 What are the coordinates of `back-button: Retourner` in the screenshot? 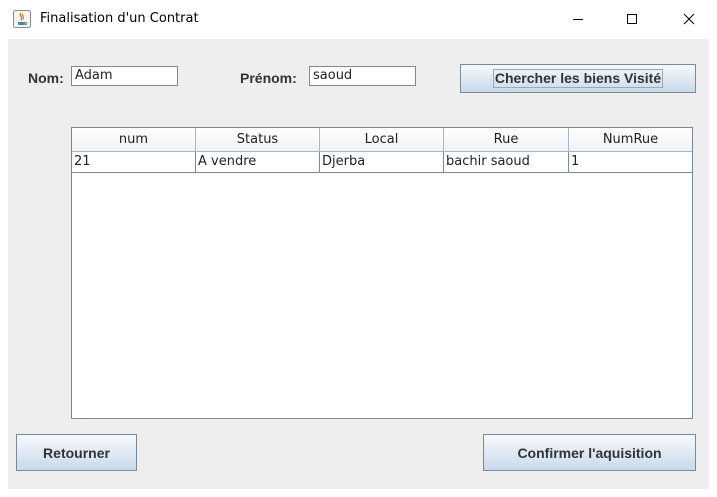 It's located at (76, 452).